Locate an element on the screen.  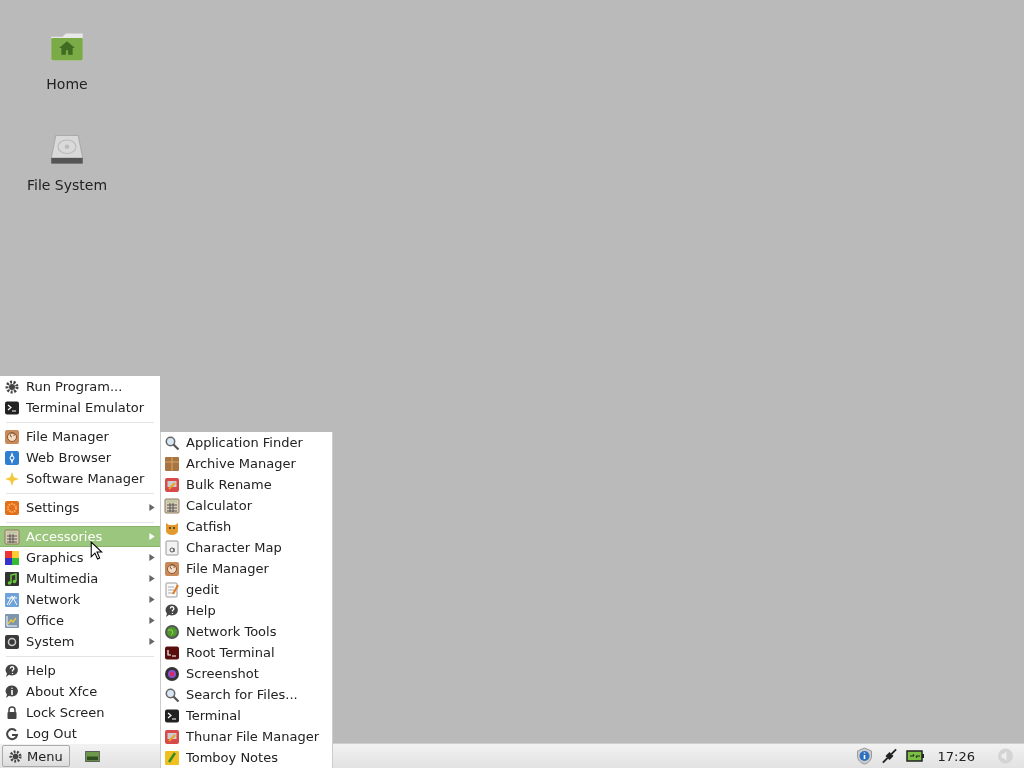
info-icon is located at coordinates (12, 691).